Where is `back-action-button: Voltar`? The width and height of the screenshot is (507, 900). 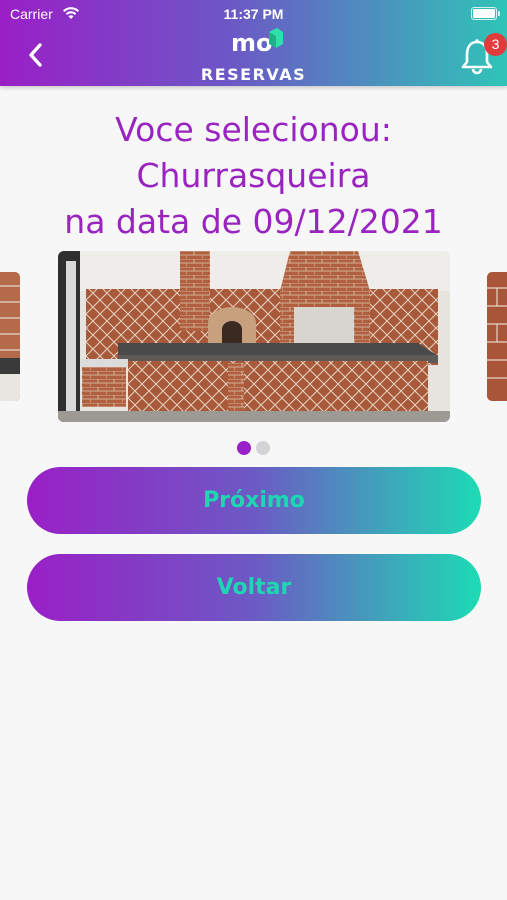
back-action-button: Voltar is located at coordinates (254, 587).